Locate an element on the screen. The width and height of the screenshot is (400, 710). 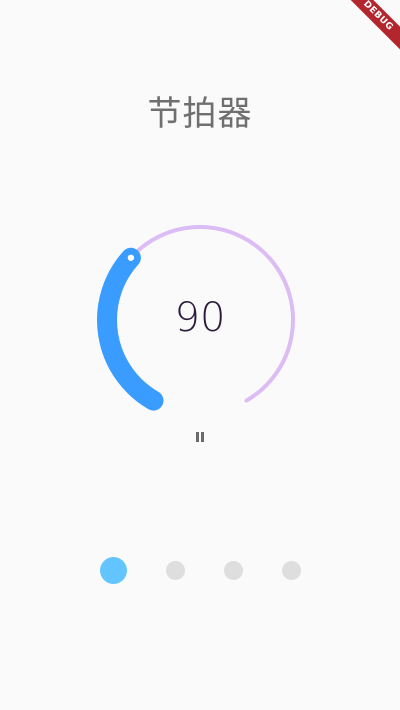
pause-bar-right is located at coordinates (202, 437).